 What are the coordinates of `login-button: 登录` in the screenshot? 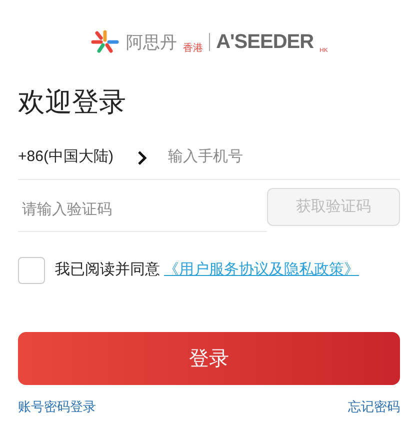 It's located at (209, 358).